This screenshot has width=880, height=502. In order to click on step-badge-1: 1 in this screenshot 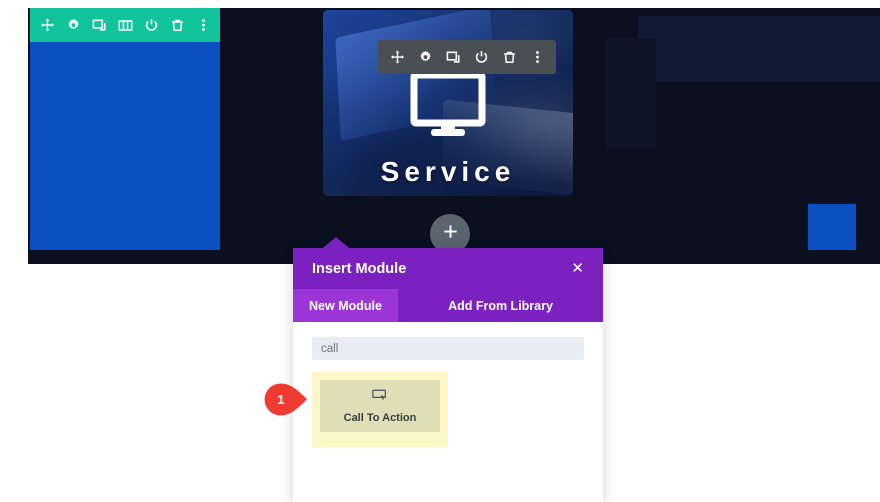, I will do `click(286, 399)`.